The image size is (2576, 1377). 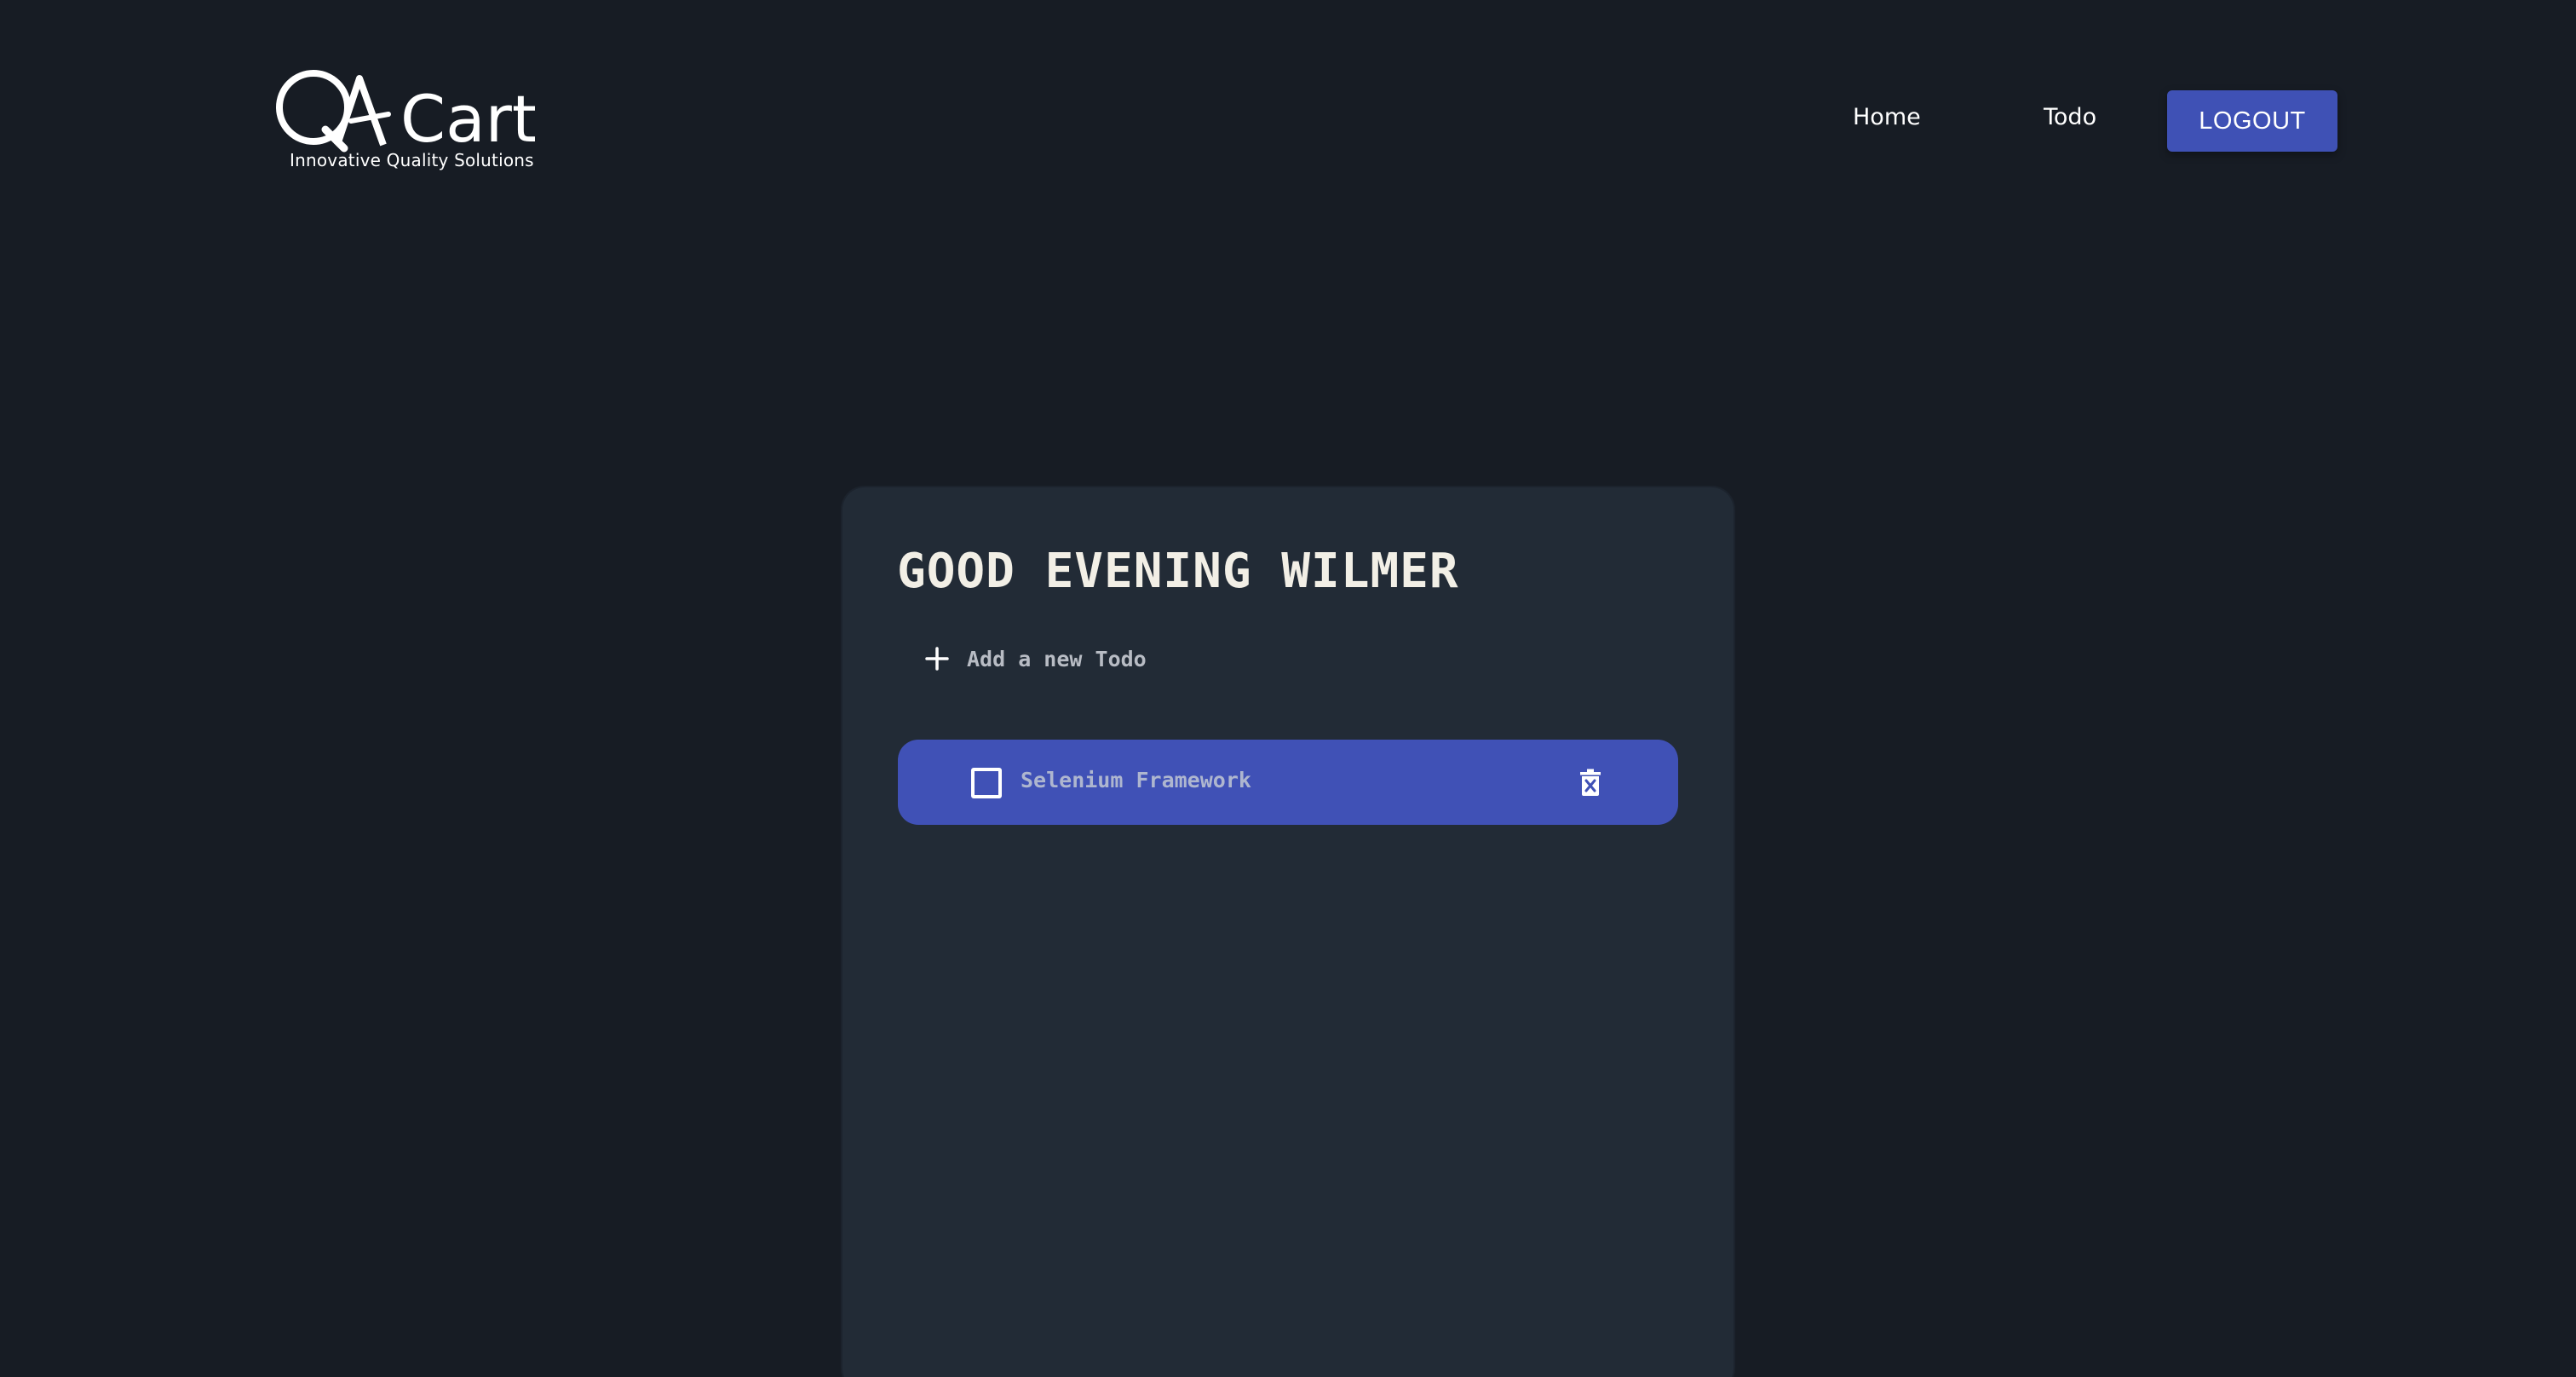 What do you see at coordinates (2252, 121) in the screenshot?
I see `logout-button: LOGOUT` at bounding box center [2252, 121].